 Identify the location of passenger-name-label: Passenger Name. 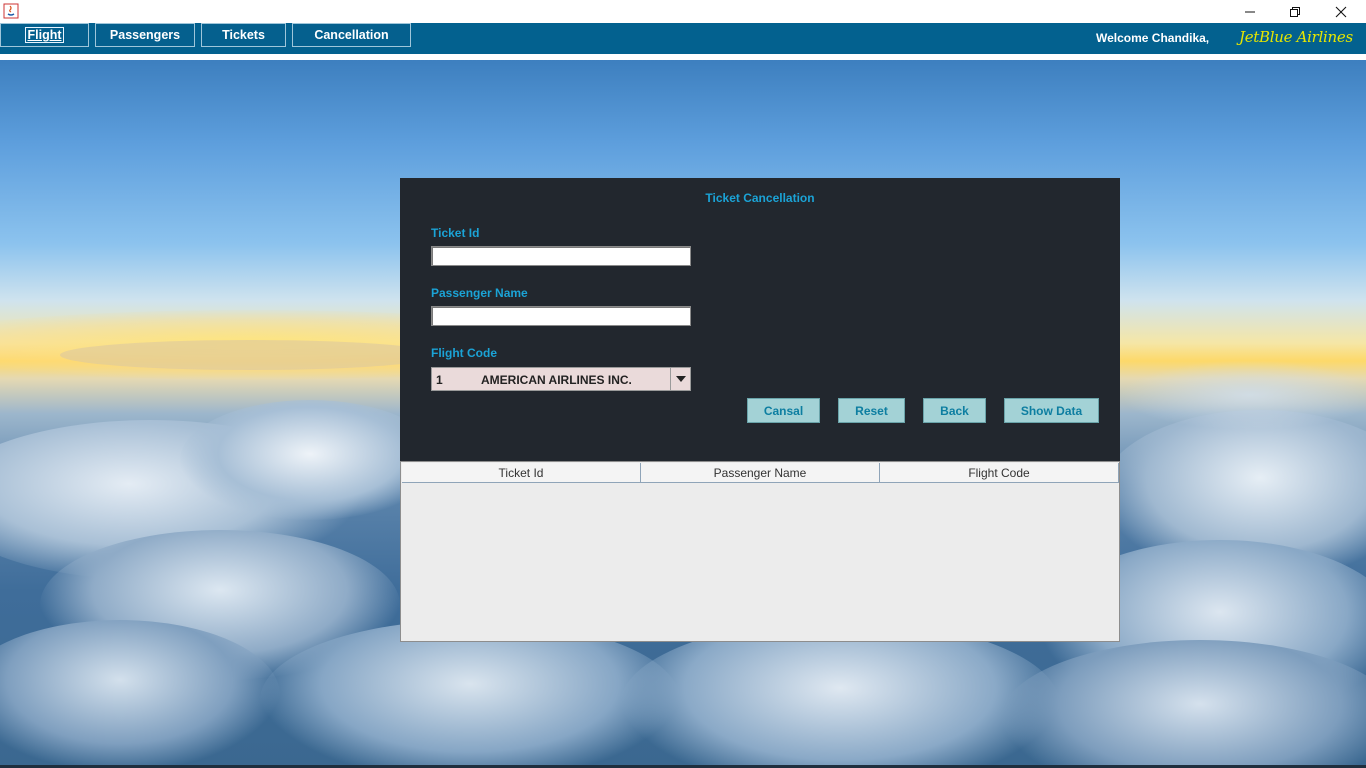
(479, 293).